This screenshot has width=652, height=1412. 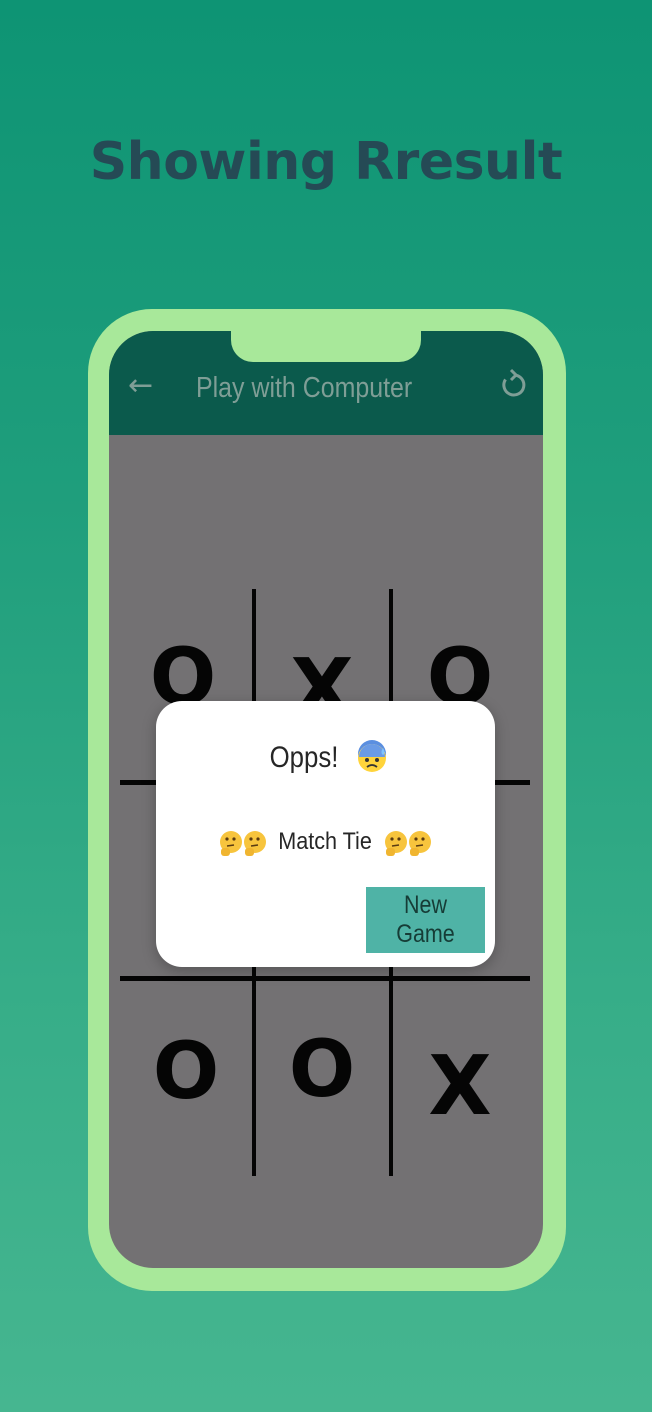 I want to click on phone-notch, so click(x=326, y=346).